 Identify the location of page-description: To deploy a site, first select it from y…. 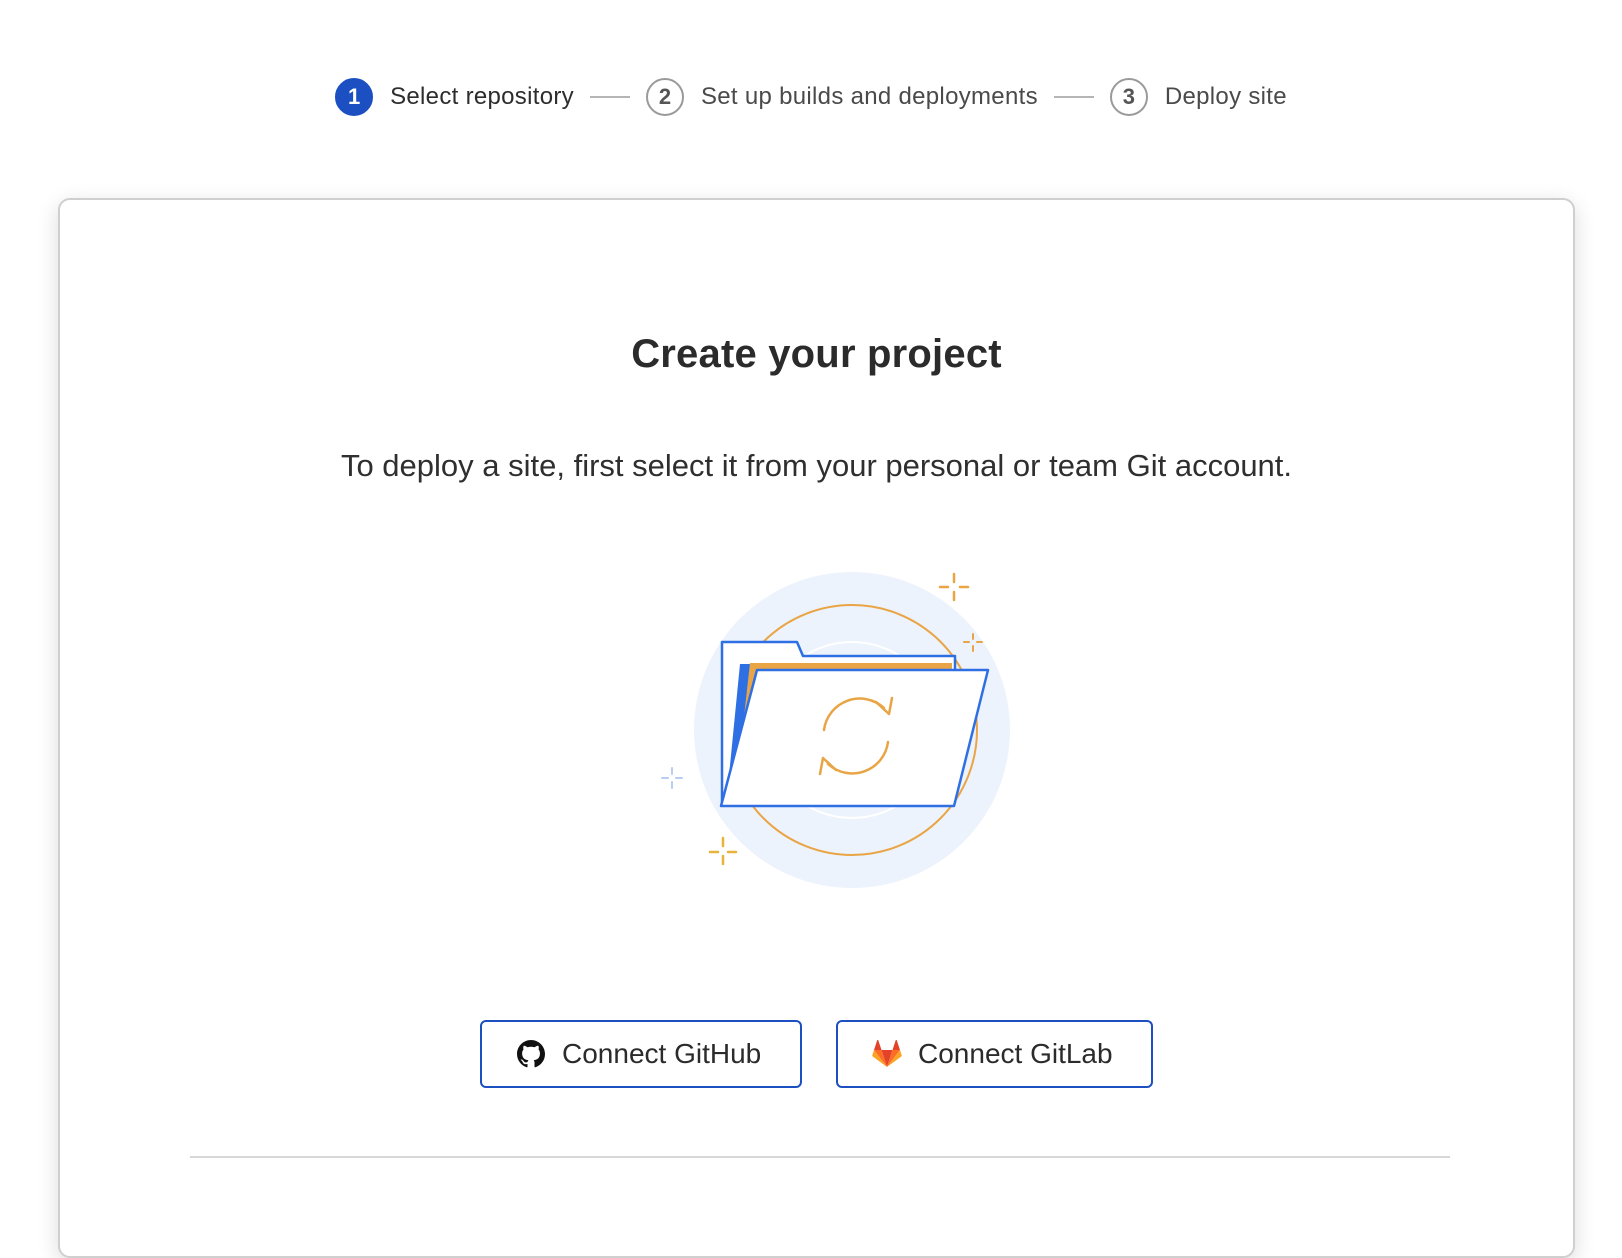
(816, 465).